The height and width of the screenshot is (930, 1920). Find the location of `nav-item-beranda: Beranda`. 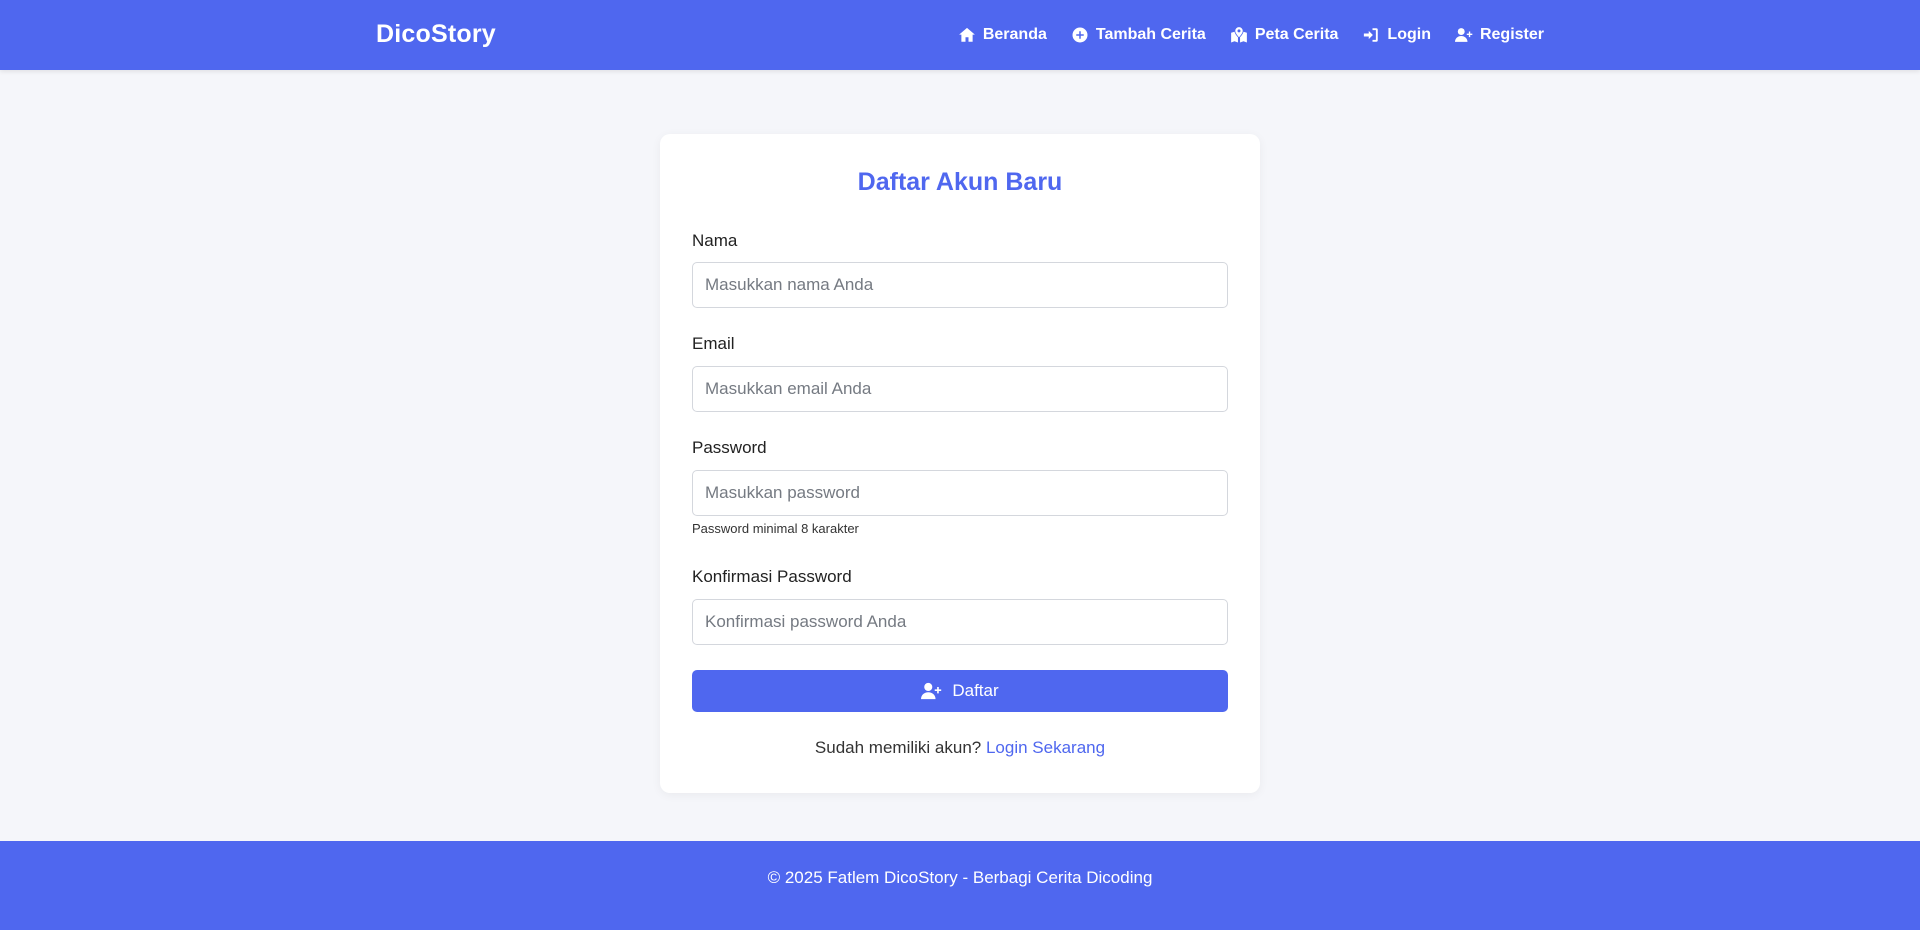

nav-item-beranda: Beranda is located at coordinates (1002, 35).